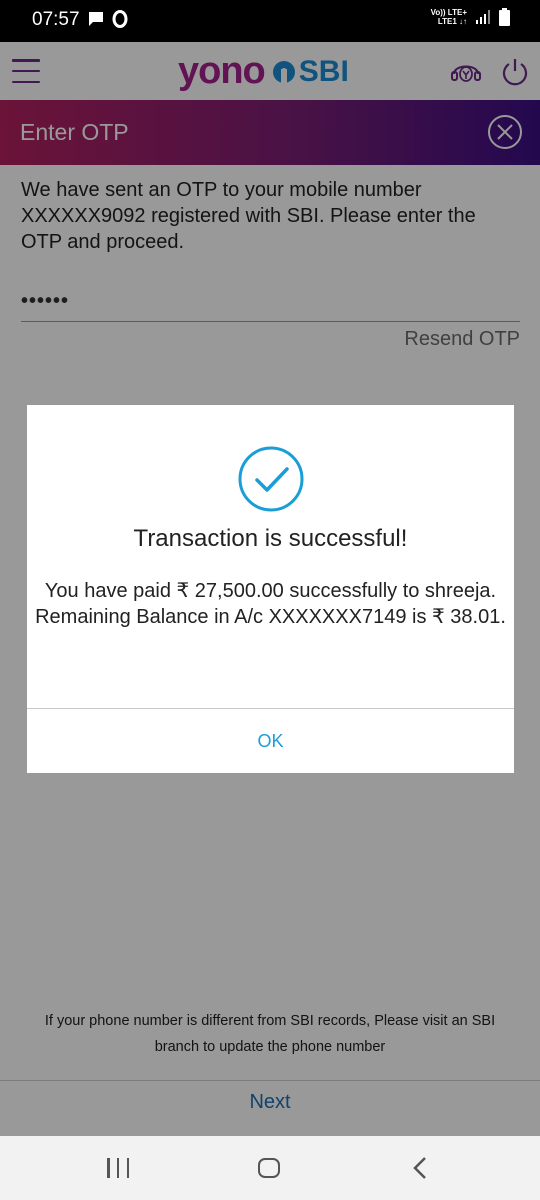 This screenshot has width=540, height=1200. What do you see at coordinates (108, 19) in the screenshot?
I see `status-notification-icons` at bounding box center [108, 19].